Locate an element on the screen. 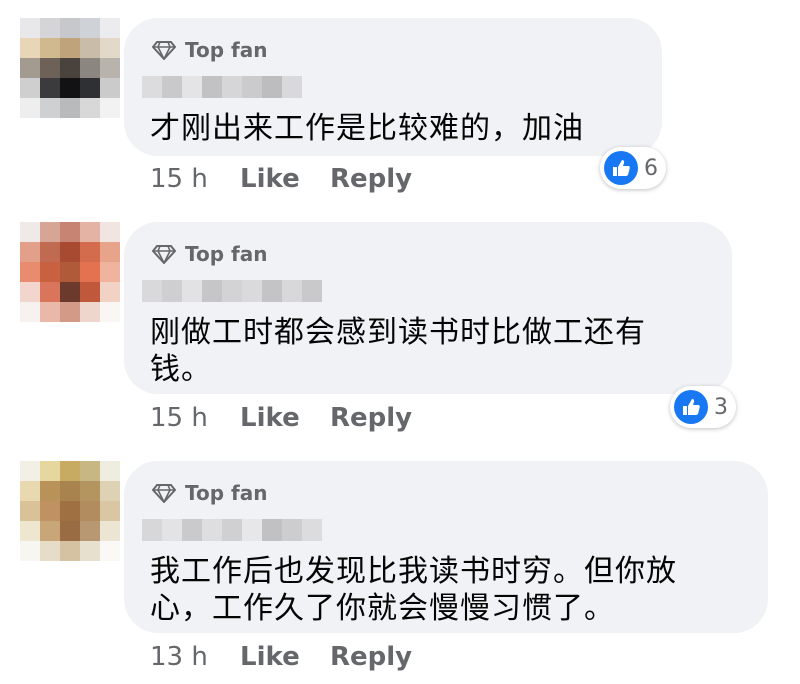 The height and width of the screenshot is (684, 800). reaction-count: 6 is located at coordinates (651, 168).